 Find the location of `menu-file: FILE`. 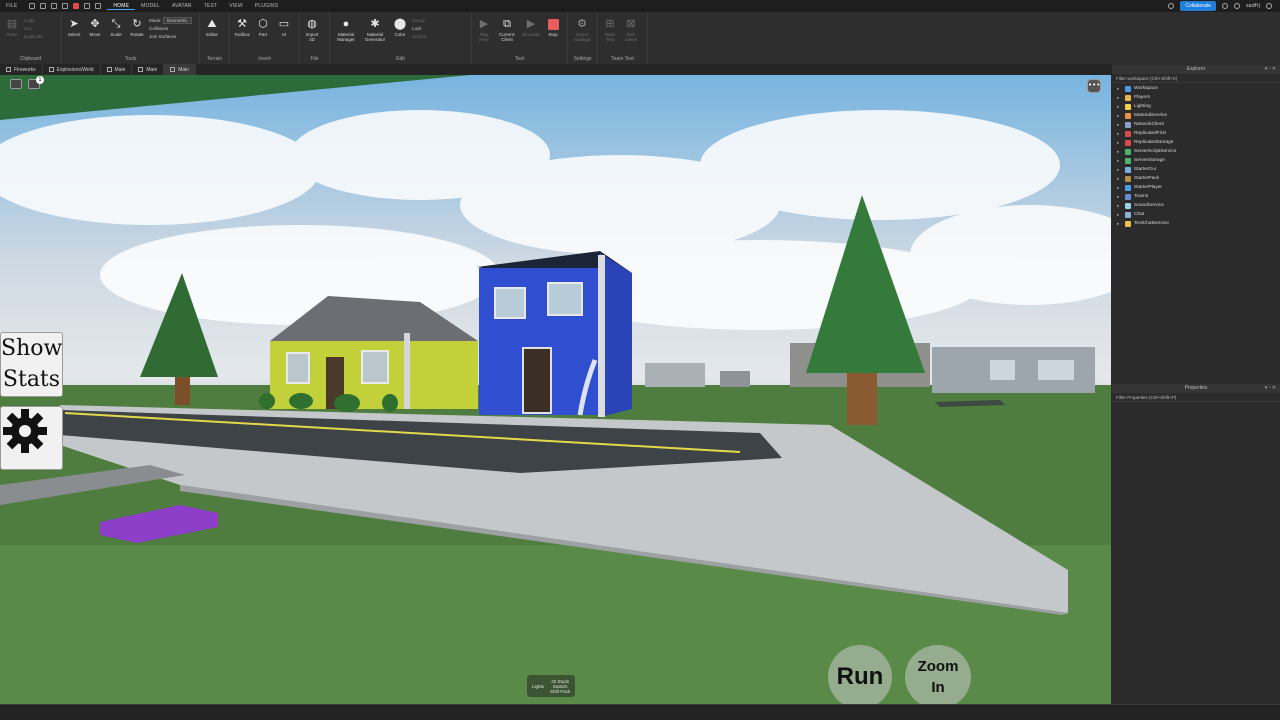

menu-file: FILE is located at coordinates (11, 6).